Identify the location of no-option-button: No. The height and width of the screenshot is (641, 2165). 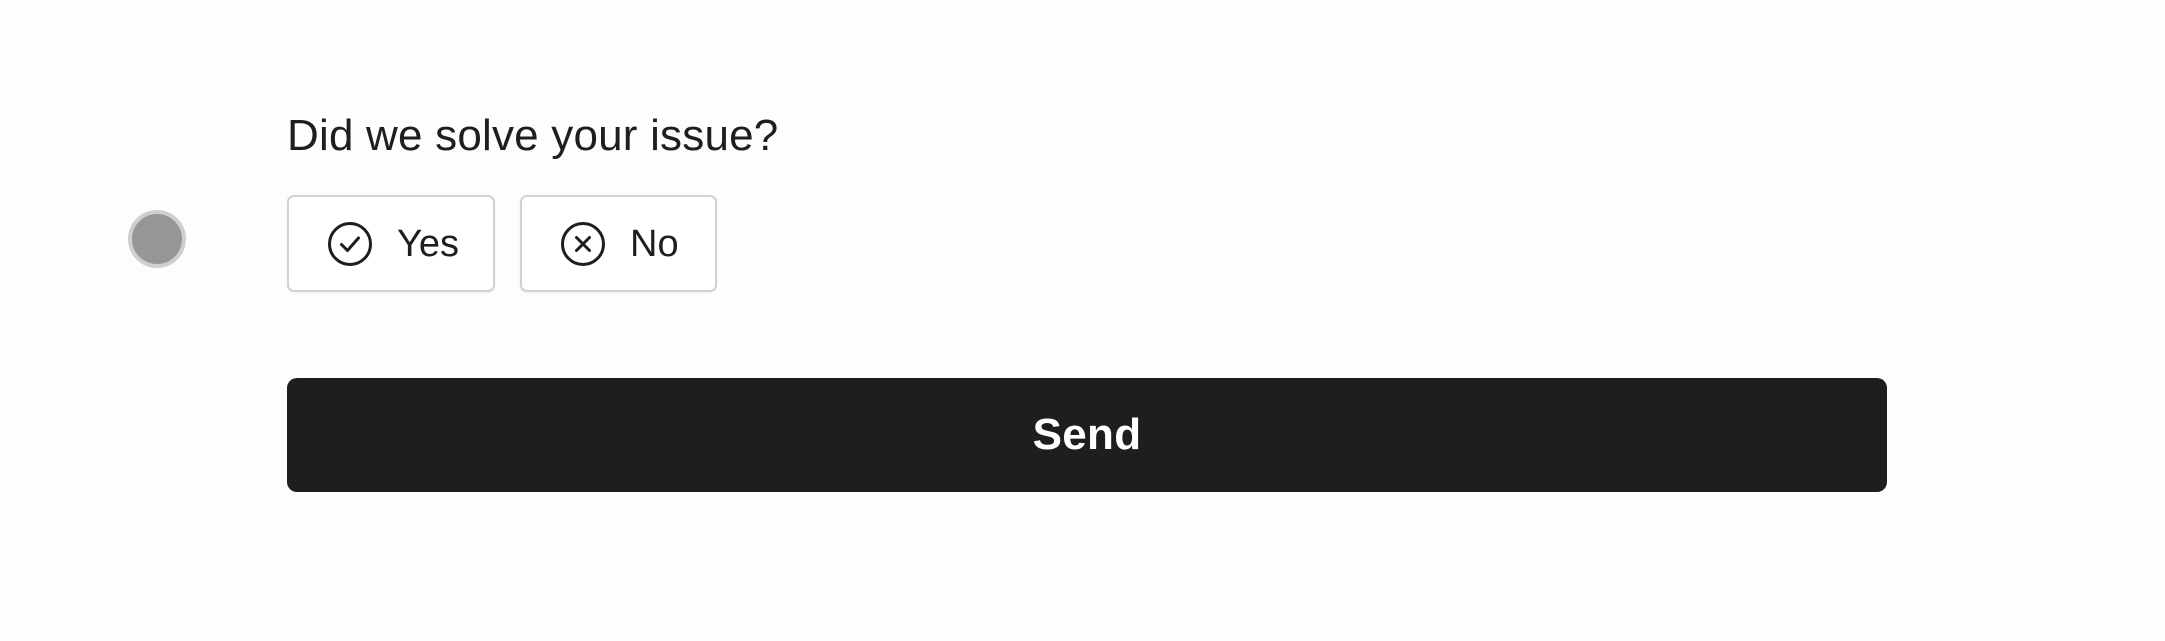
(618, 243).